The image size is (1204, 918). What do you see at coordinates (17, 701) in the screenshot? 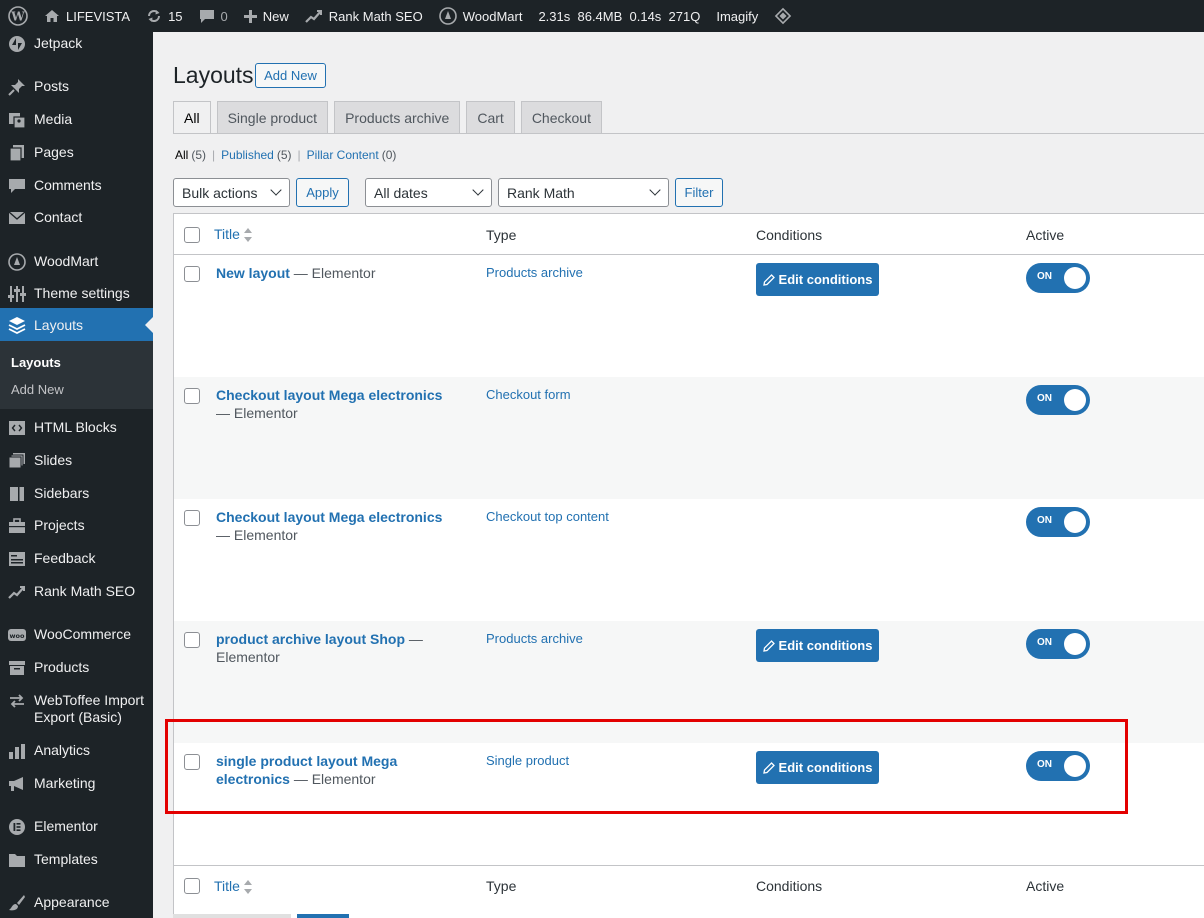
I see `import-export-icon` at bounding box center [17, 701].